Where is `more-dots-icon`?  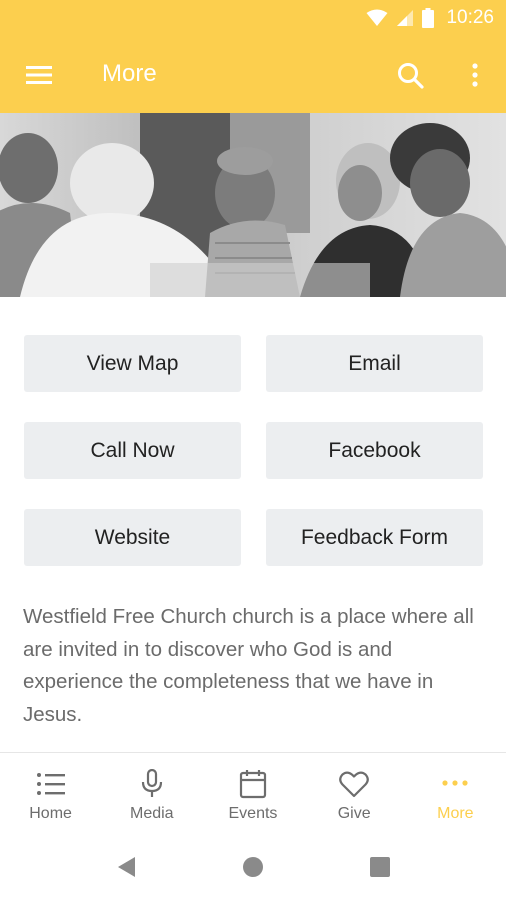 more-dots-icon is located at coordinates (455, 783).